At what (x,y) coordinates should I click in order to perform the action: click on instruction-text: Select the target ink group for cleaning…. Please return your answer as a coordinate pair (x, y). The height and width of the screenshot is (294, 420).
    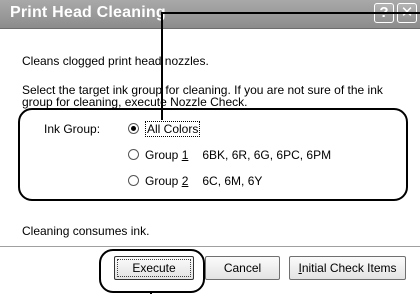
    Looking at the image, I should click on (202, 96).